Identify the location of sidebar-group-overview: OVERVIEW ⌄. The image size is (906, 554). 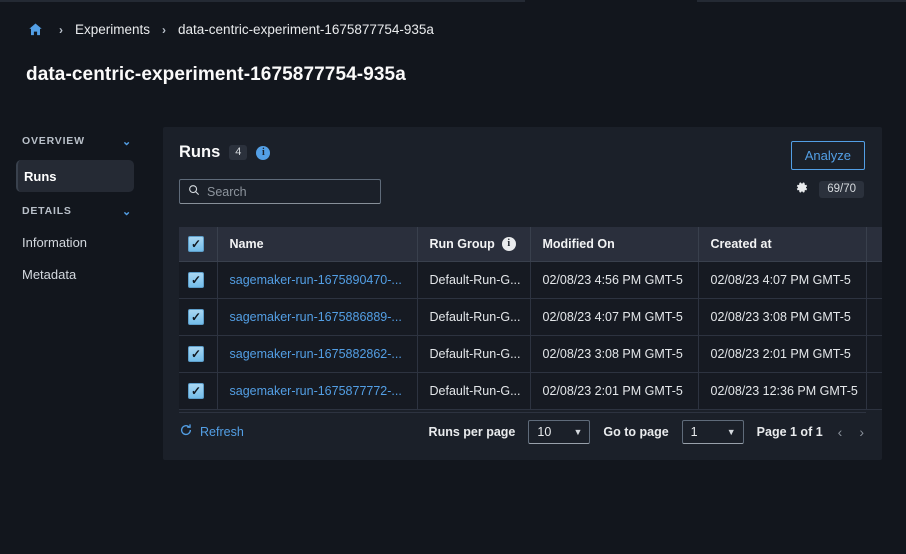
(75, 141).